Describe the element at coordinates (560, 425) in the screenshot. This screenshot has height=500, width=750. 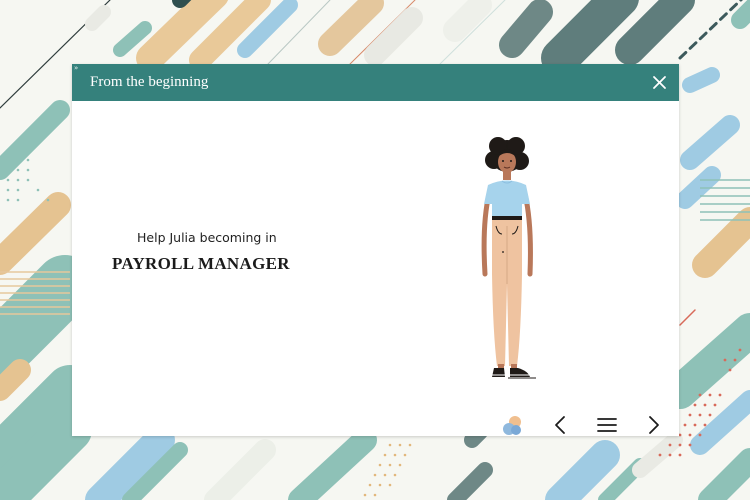
I see `chevron-left-icon` at that location.